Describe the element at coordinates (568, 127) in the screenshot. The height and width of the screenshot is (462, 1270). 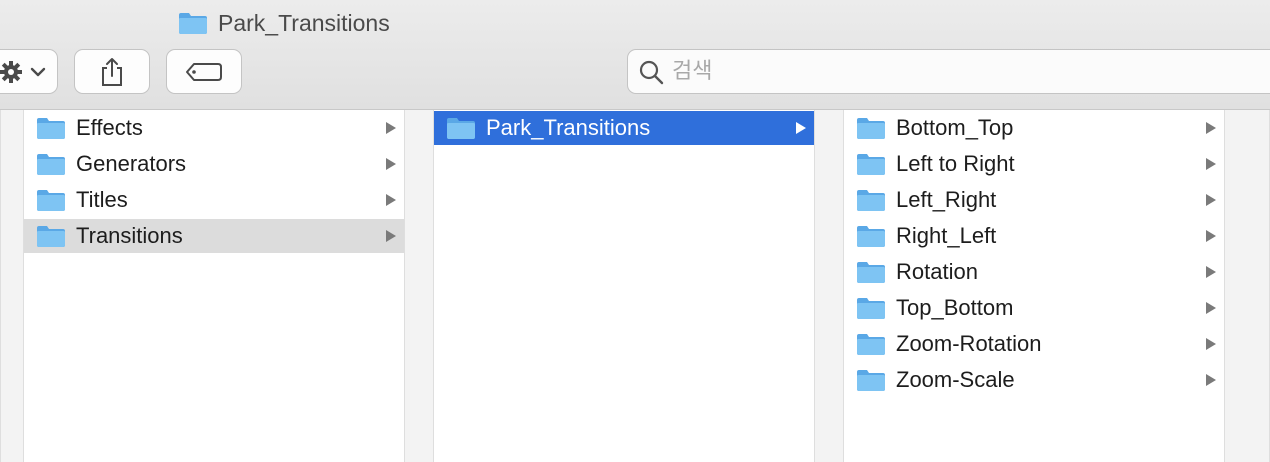
I see `folder-label: Park_Transitions` at that location.